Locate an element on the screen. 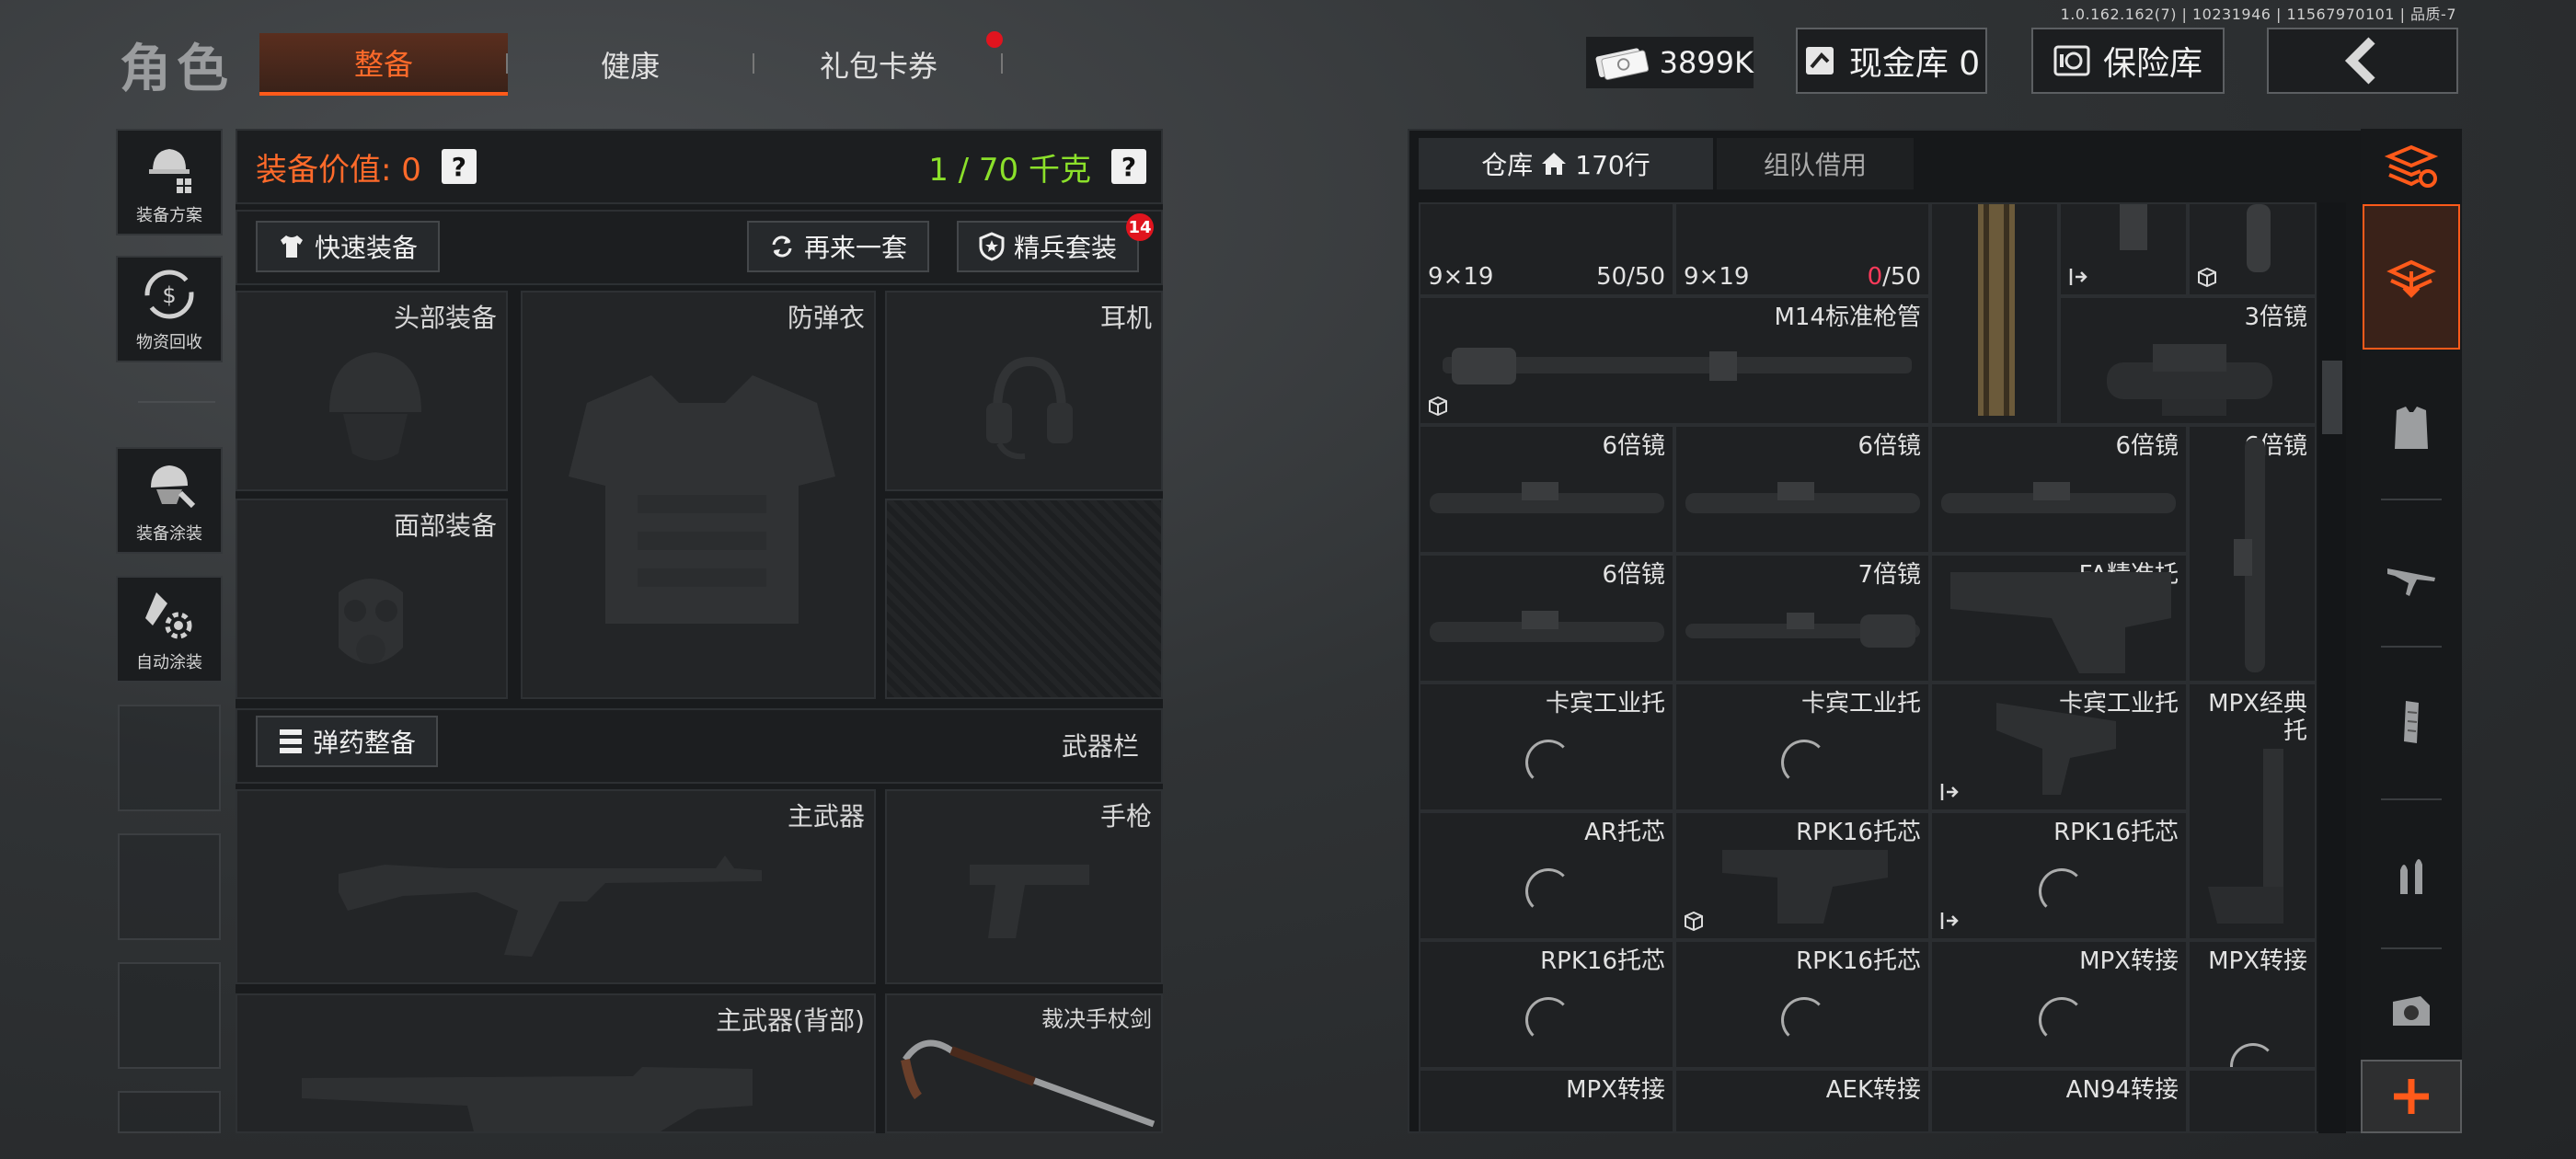  ammo-equip-button: 弹药整备 is located at coordinates (347, 741).